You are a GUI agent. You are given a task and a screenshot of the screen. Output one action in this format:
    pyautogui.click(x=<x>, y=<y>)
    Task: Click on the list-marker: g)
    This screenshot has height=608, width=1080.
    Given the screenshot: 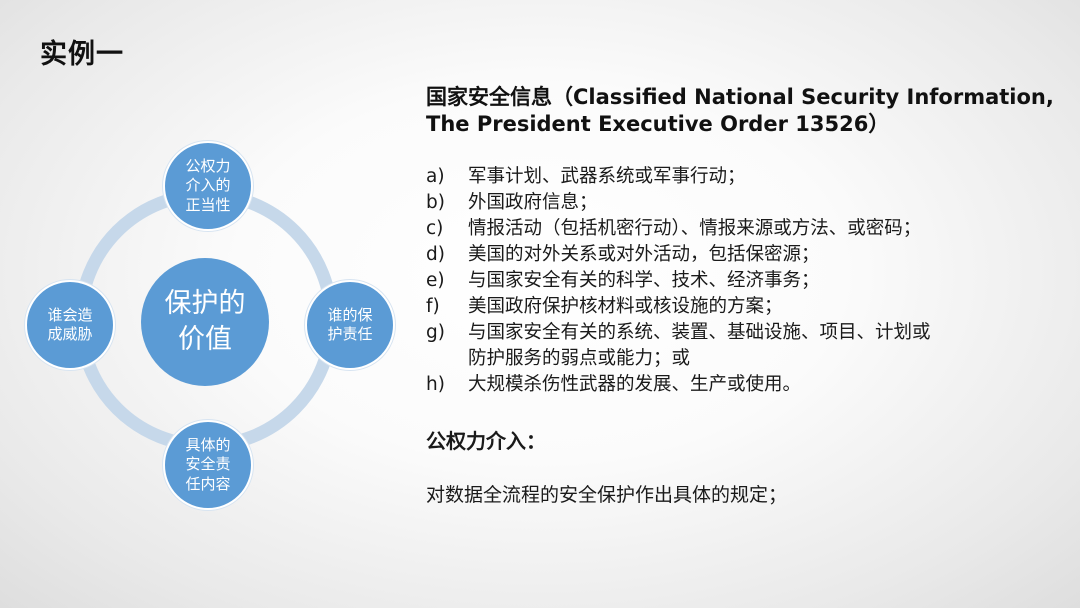 What is the action you would take?
    pyautogui.click(x=435, y=332)
    